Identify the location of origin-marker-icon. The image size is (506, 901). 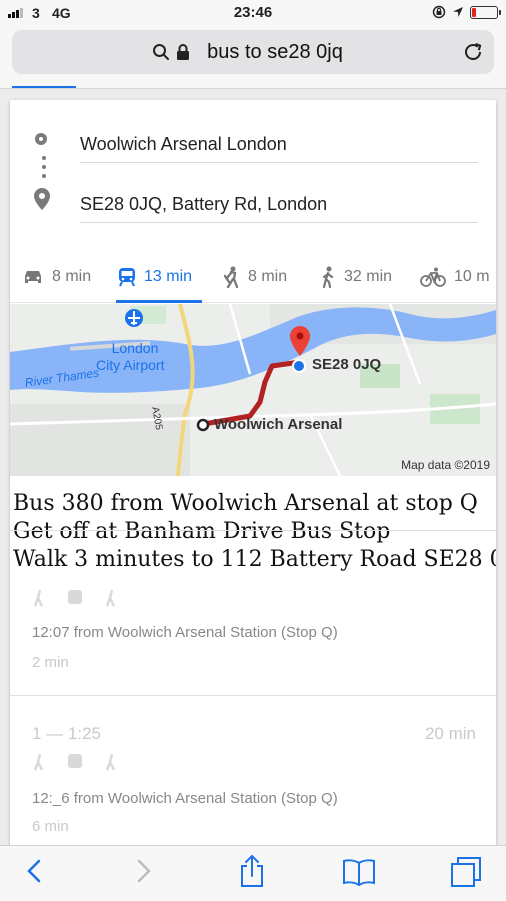
(41, 139).